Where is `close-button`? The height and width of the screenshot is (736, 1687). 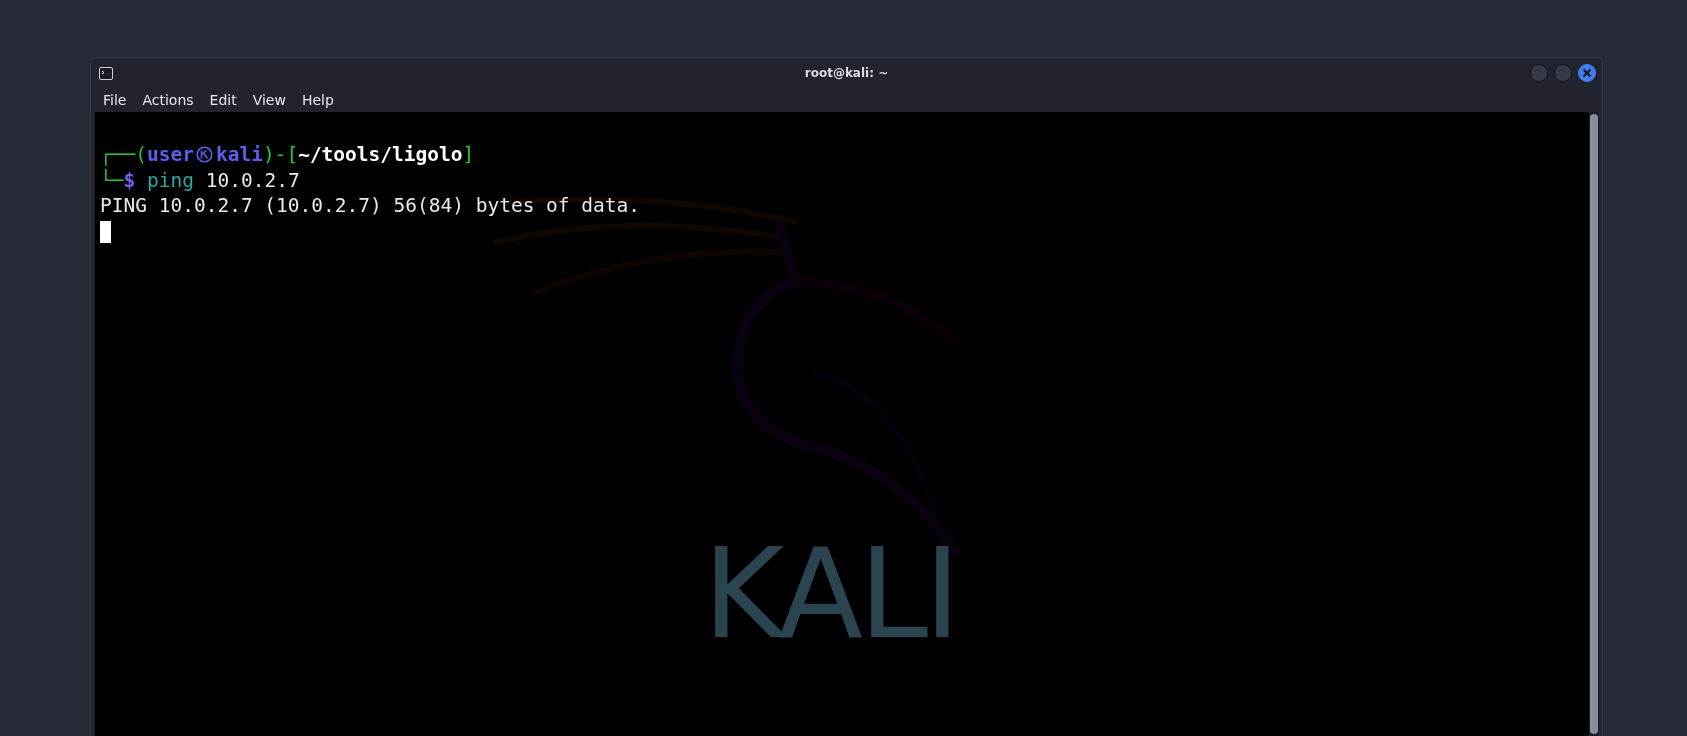
close-button is located at coordinates (1587, 73).